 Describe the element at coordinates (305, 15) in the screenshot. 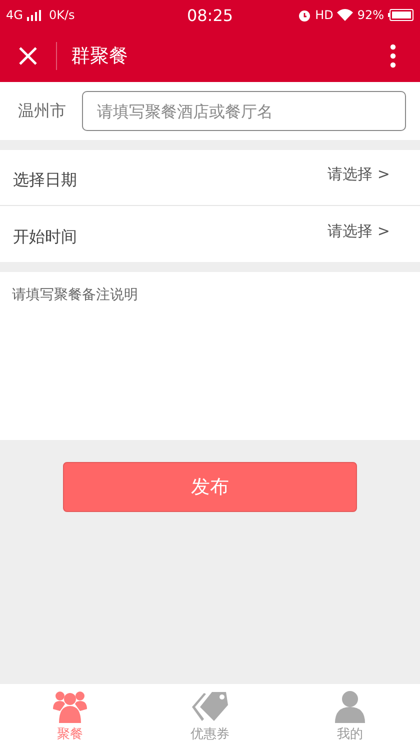

I see `alarm-icon` at that location.